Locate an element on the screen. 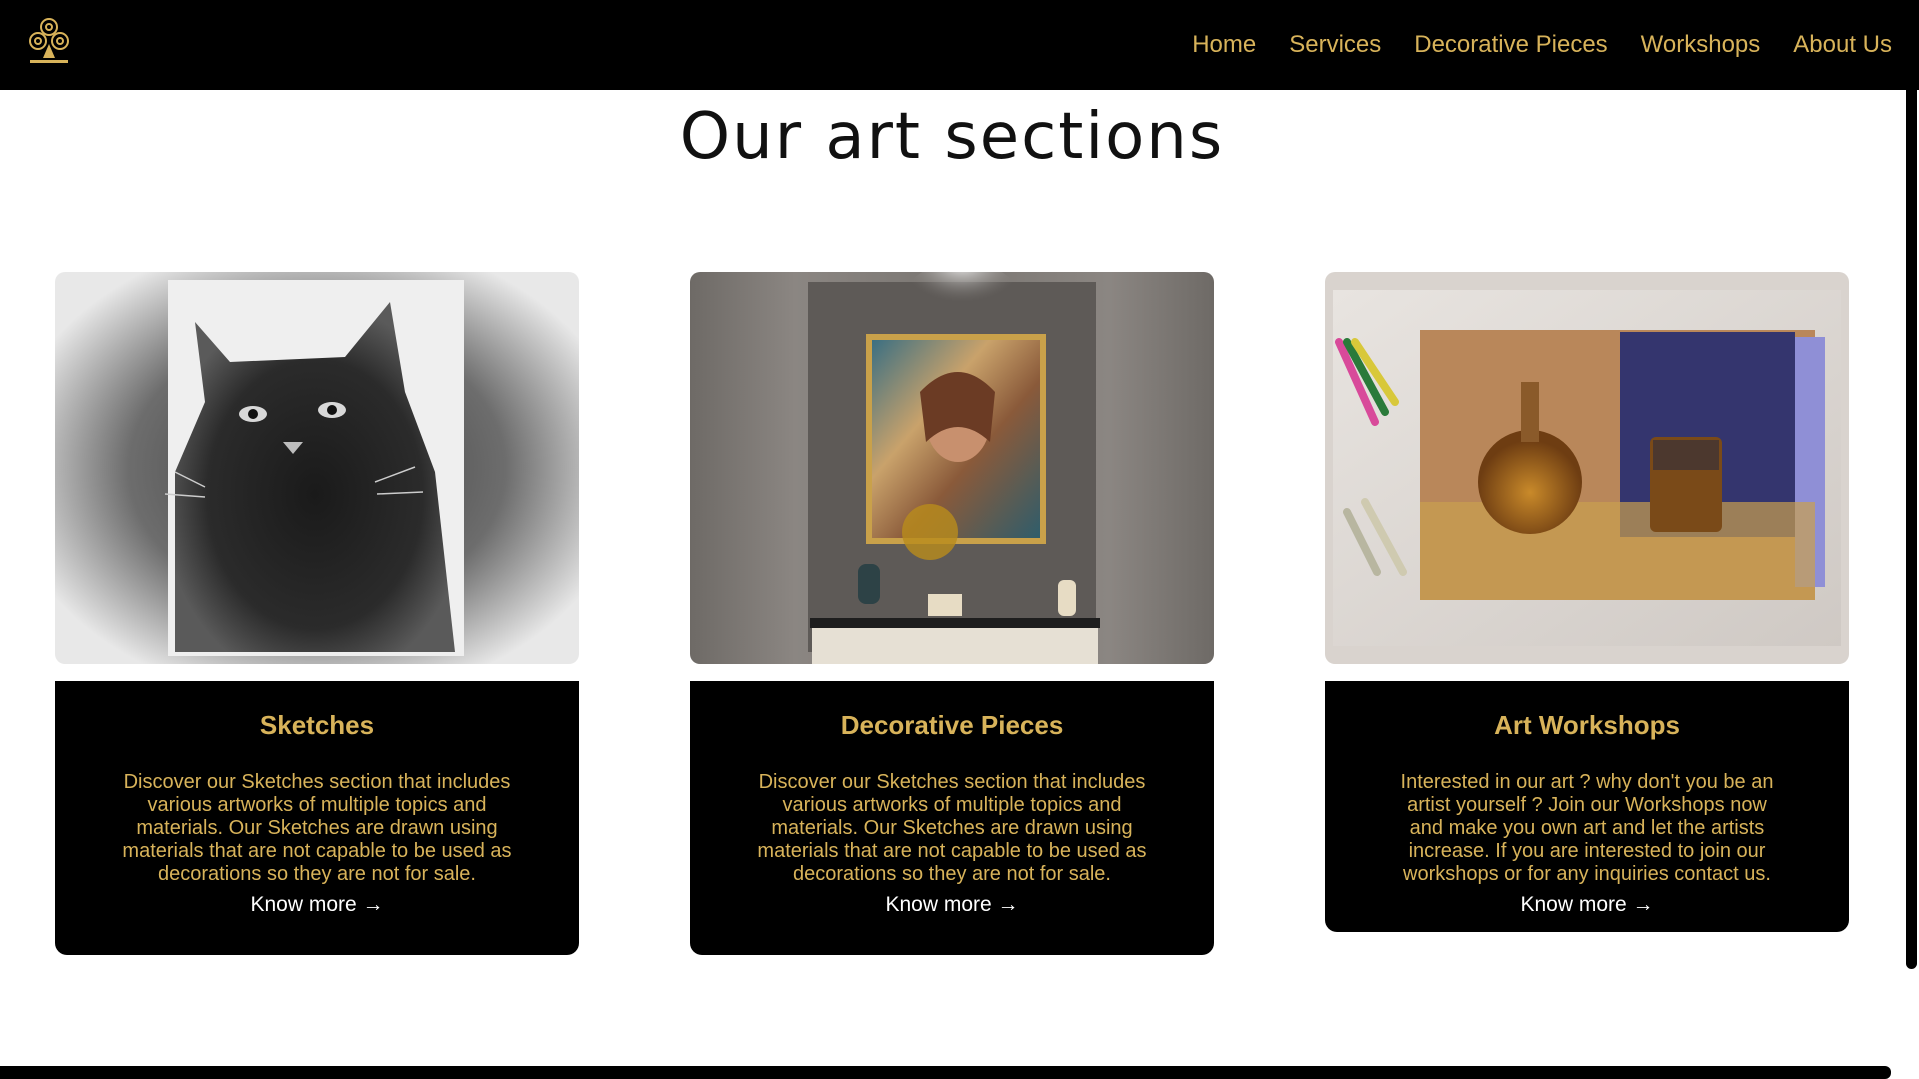 This screenshot has width=1919, height=1079. decorative-pieces-card-title: Decorative Pieces is located at coordinates (952, 725).